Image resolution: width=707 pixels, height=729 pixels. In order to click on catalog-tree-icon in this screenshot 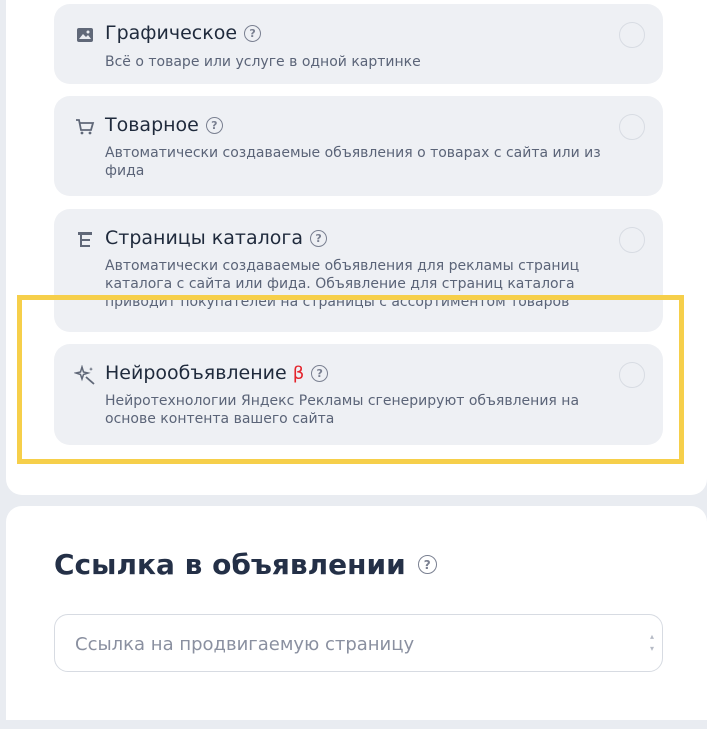, I will do `click(85, 240)`.